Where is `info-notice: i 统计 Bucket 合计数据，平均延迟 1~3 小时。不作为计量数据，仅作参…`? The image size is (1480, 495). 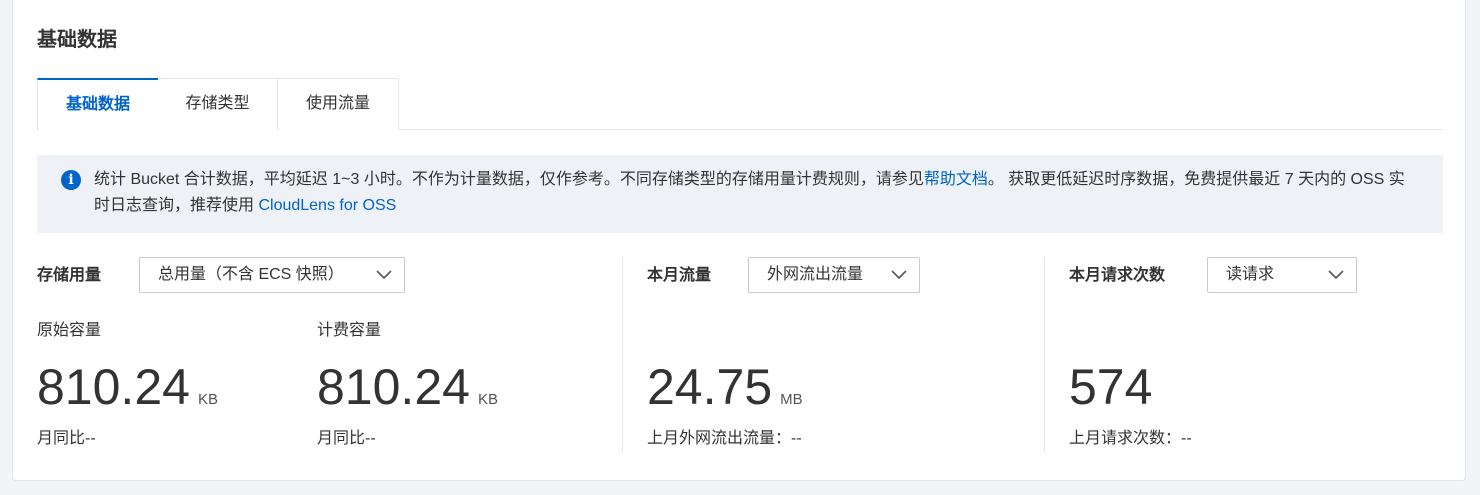 info-notice: i 统计 Bucket 合计数据，平均延迟 1~3 小时。不作为计量数据，仅作参… is located at coordinates (740, 194).